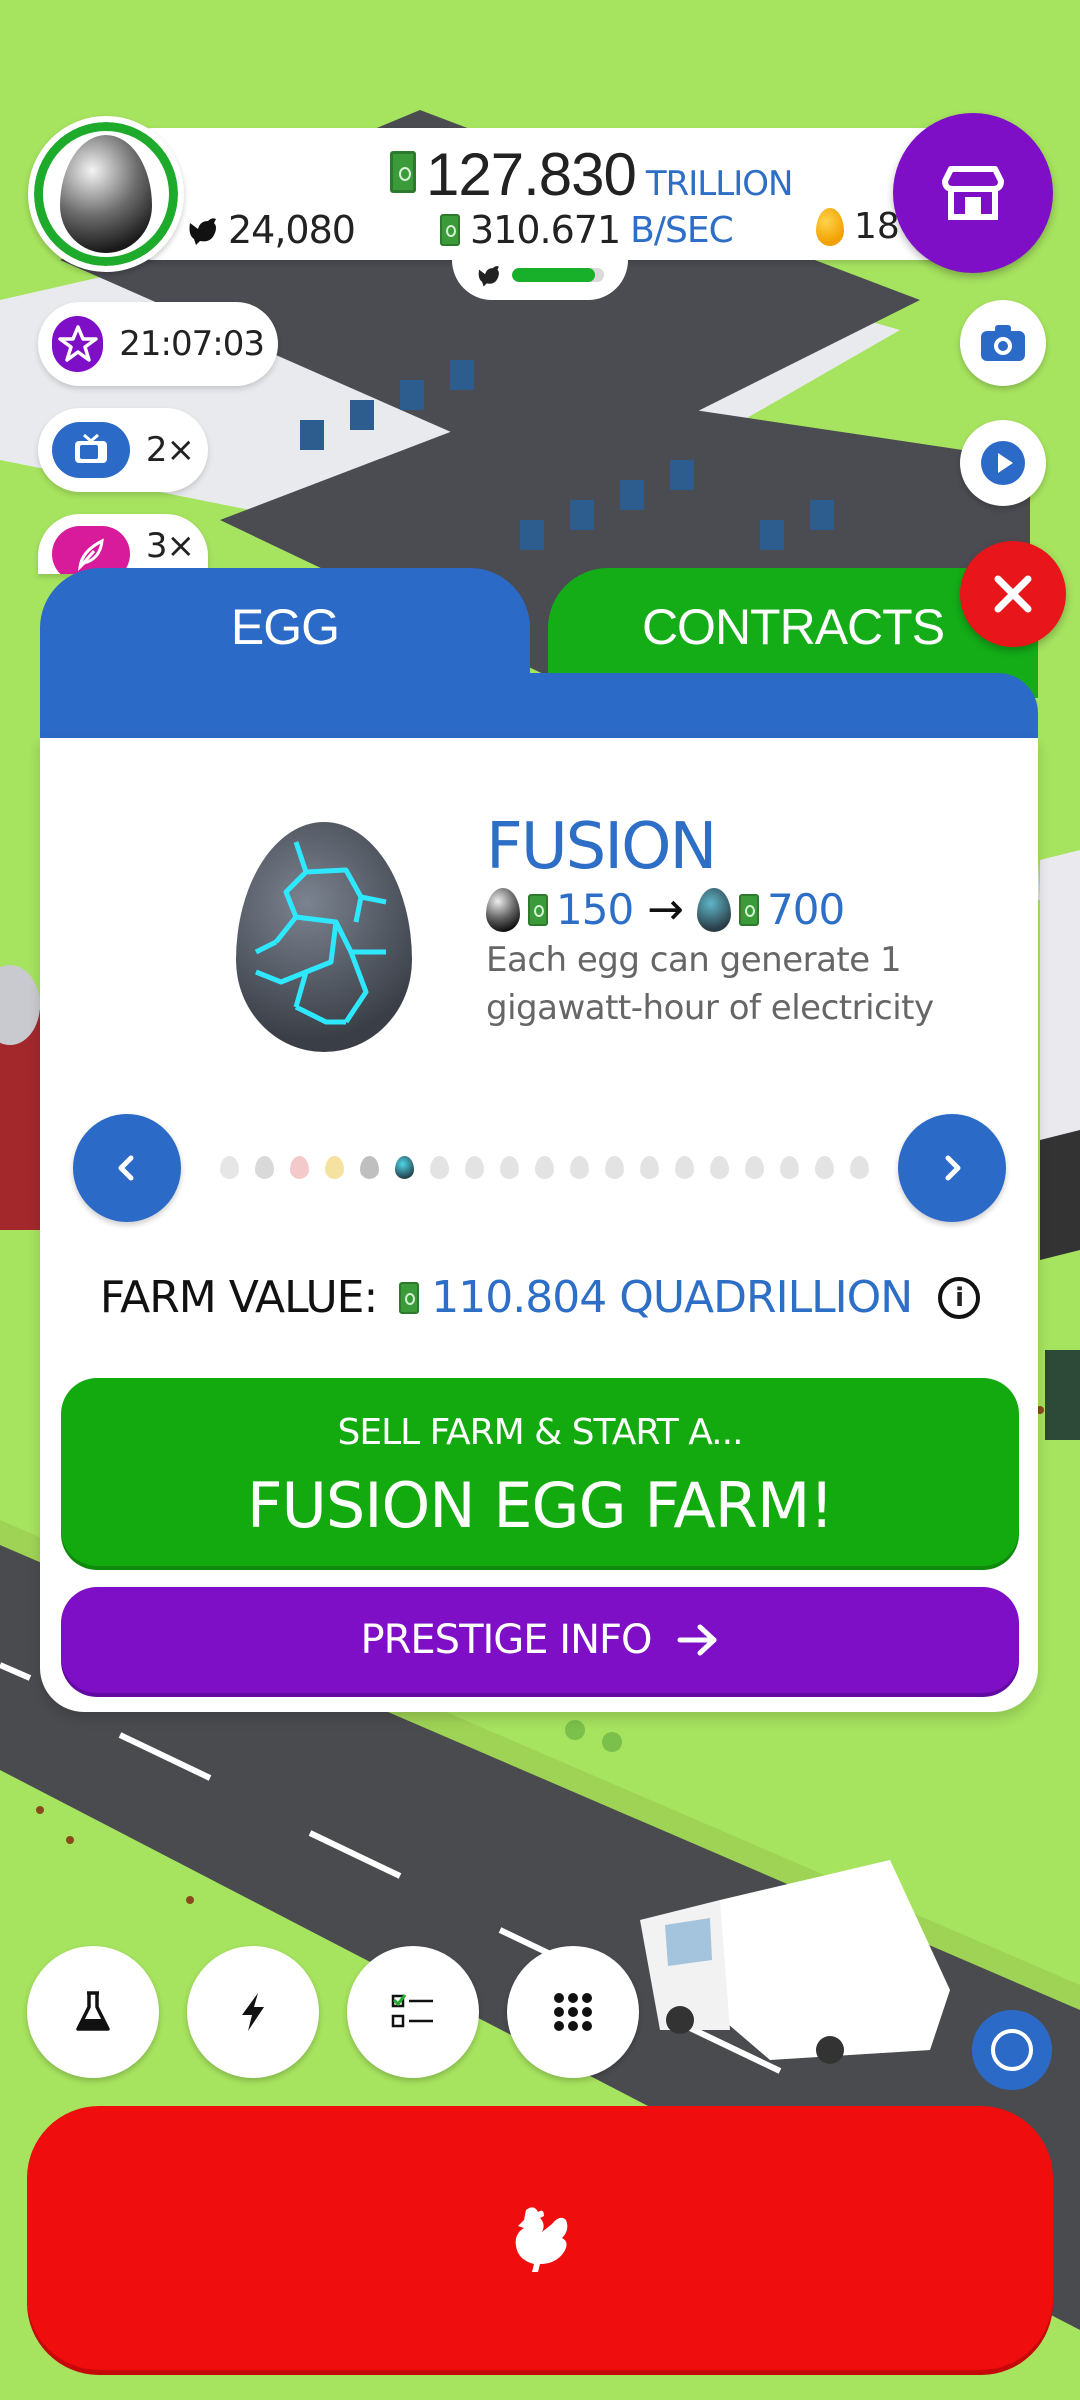 Image resolution: width=1080 pixels, height=2400 pixels. Describe the element at coordinates (793, 627) in the screenshot. I see `tab-contracts-label: CONTRACTS` at that location.